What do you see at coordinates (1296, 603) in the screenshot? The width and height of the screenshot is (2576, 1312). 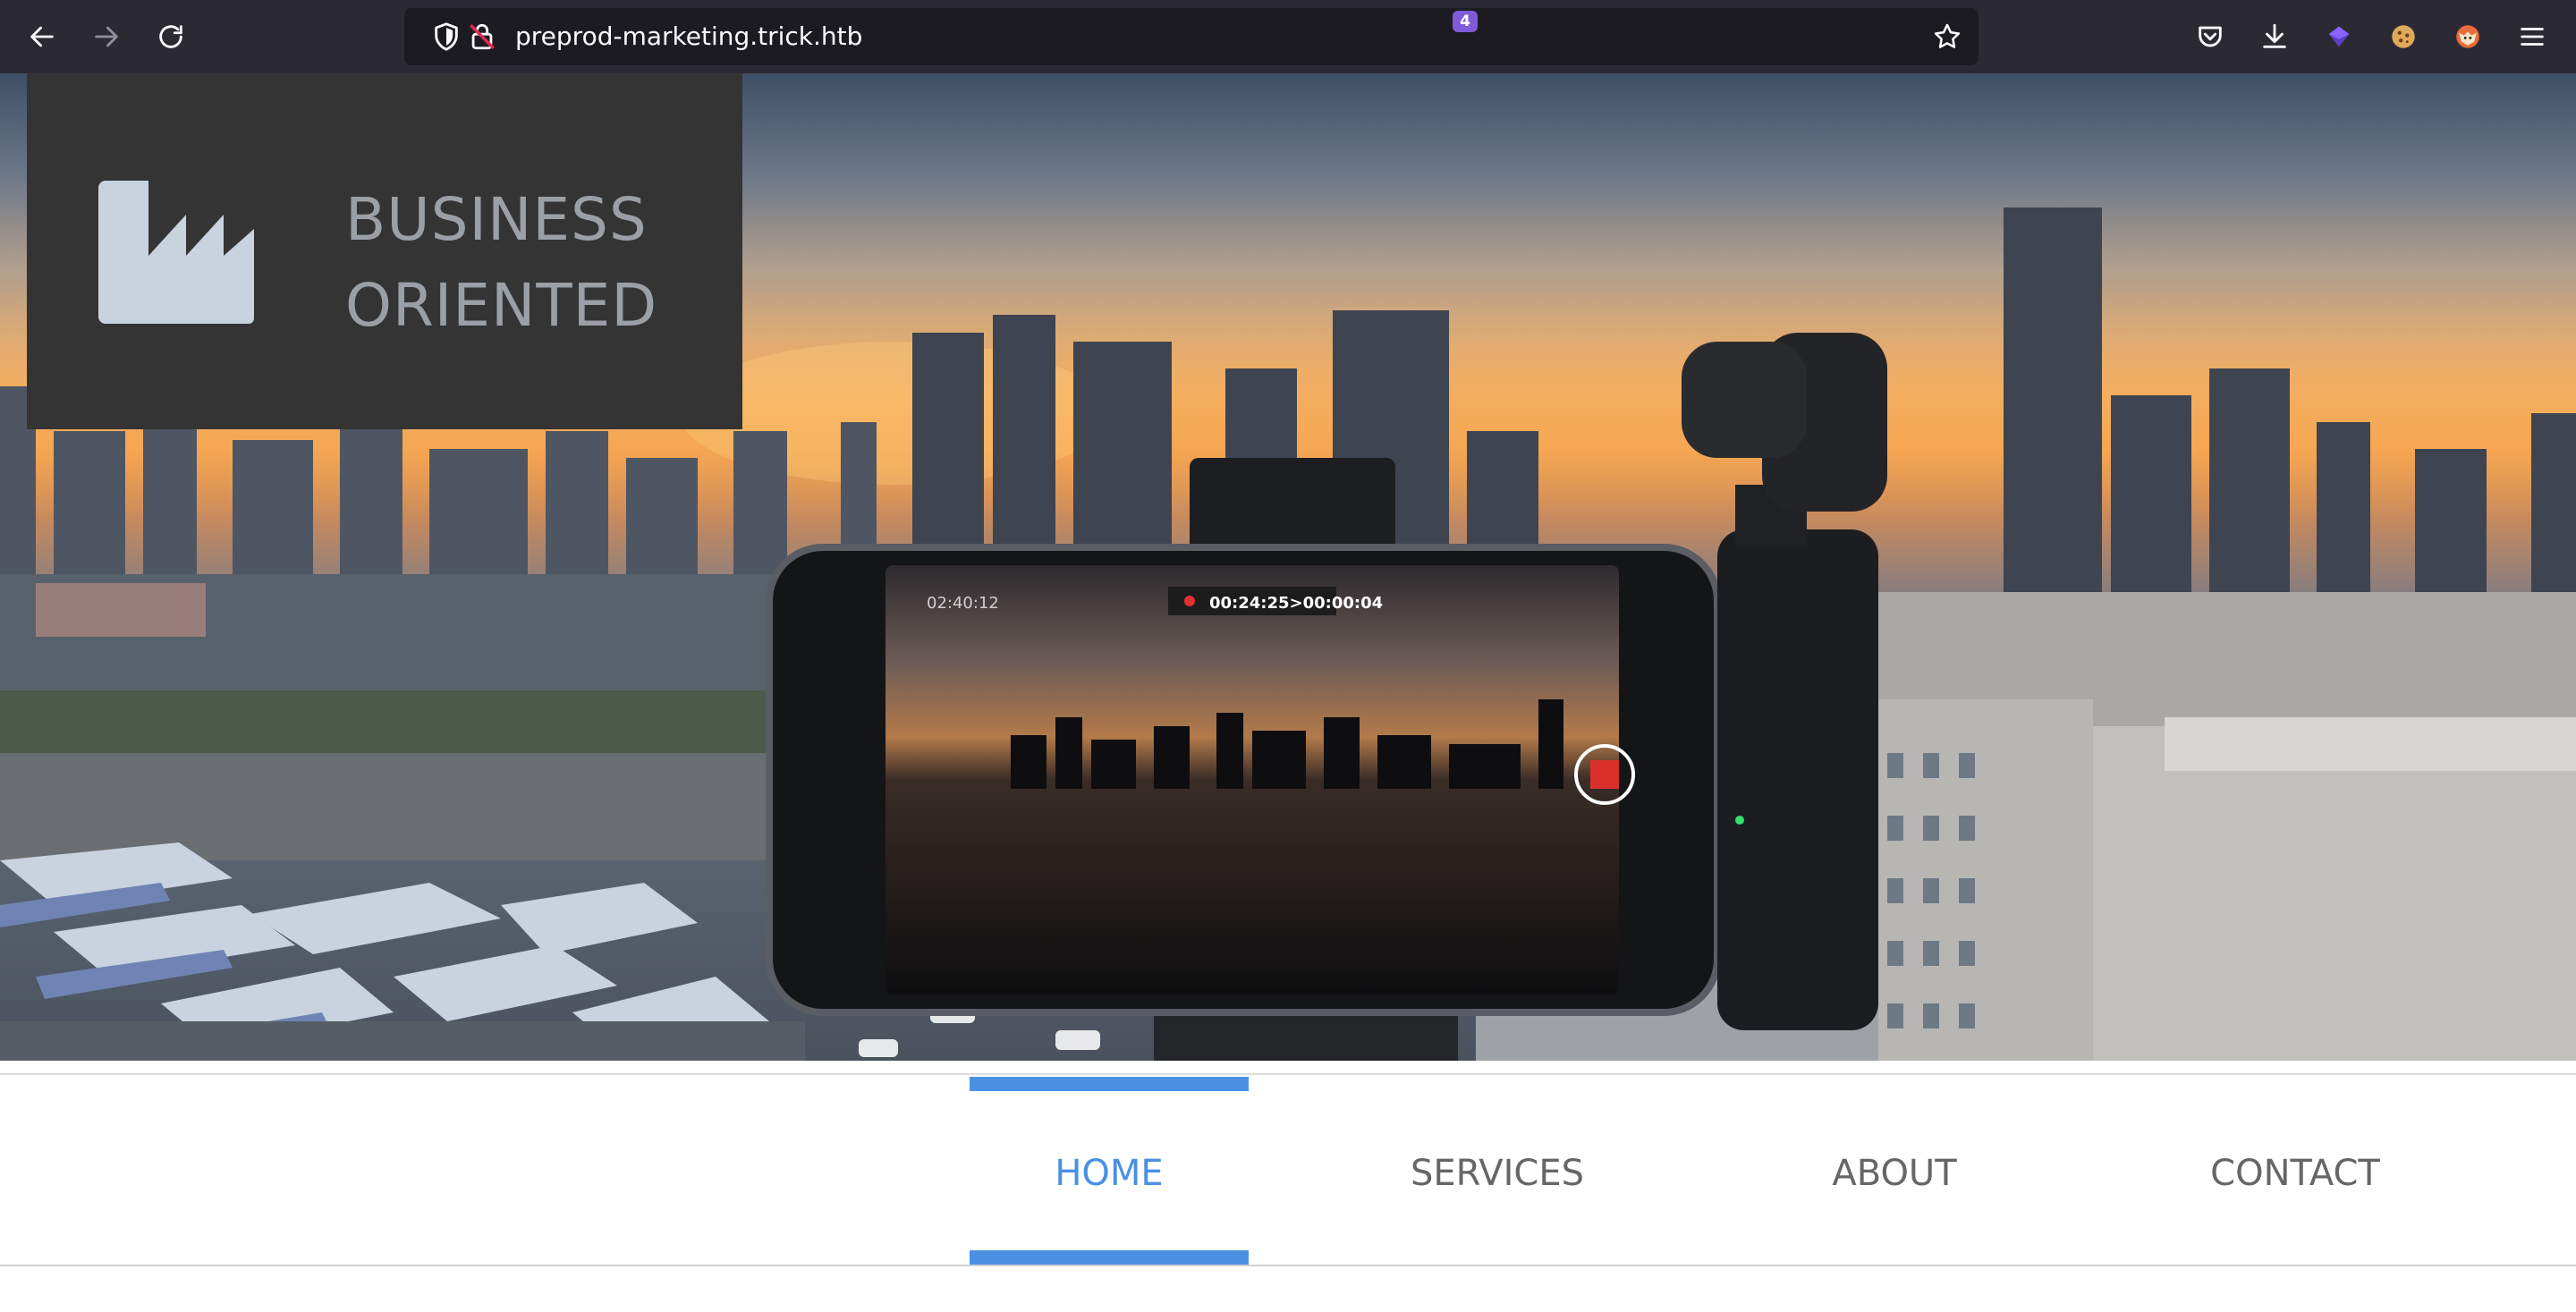 I see `recording-timer: 00:24:25>00:00:04` at bounding box center [1296, 603].